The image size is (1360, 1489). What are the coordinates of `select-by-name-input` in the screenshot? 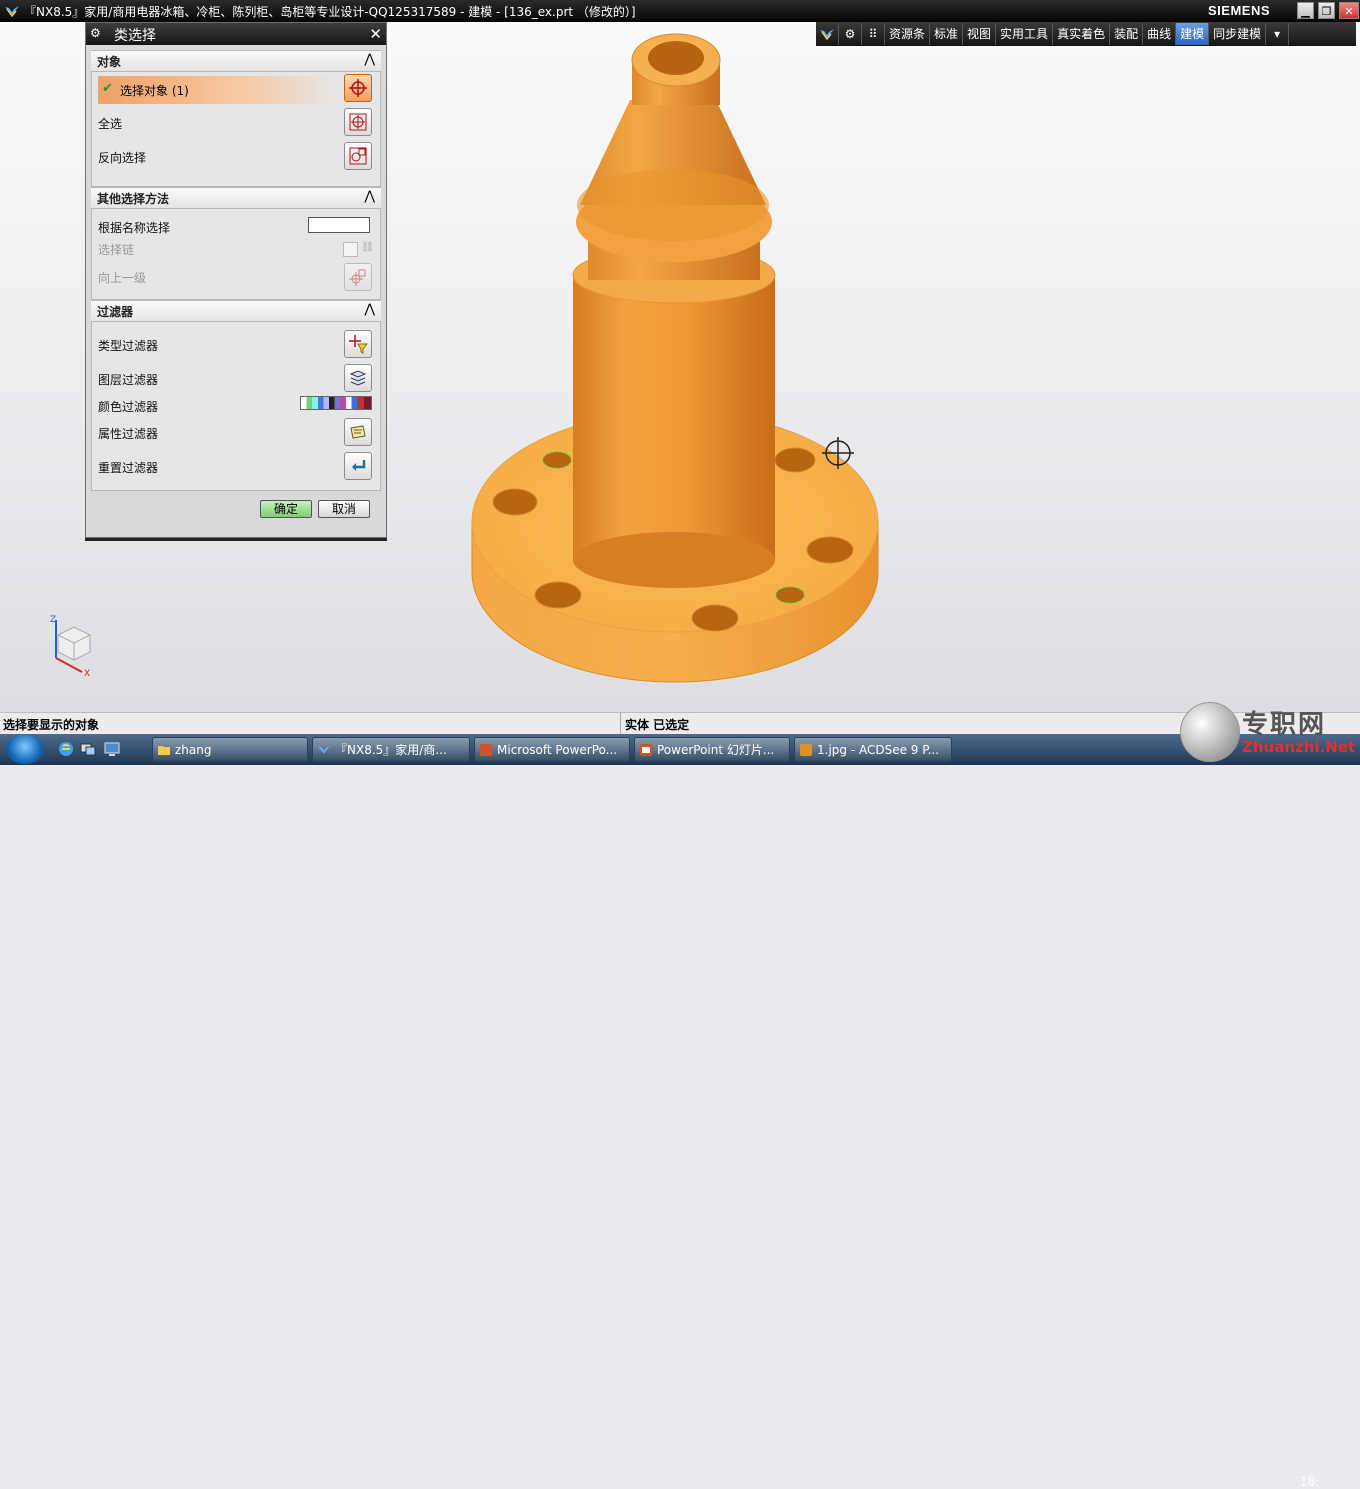 It's located at (339, 225).